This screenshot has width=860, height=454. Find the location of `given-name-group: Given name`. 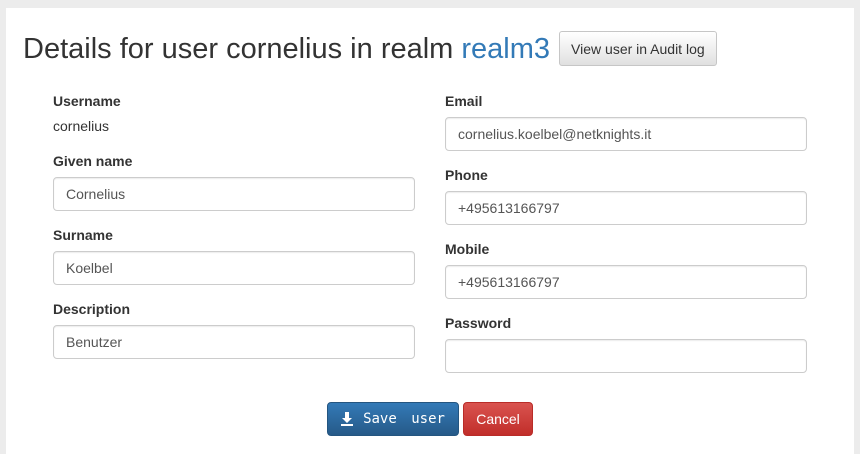

given-name-group: Given name is located at coordinates (234, 181).